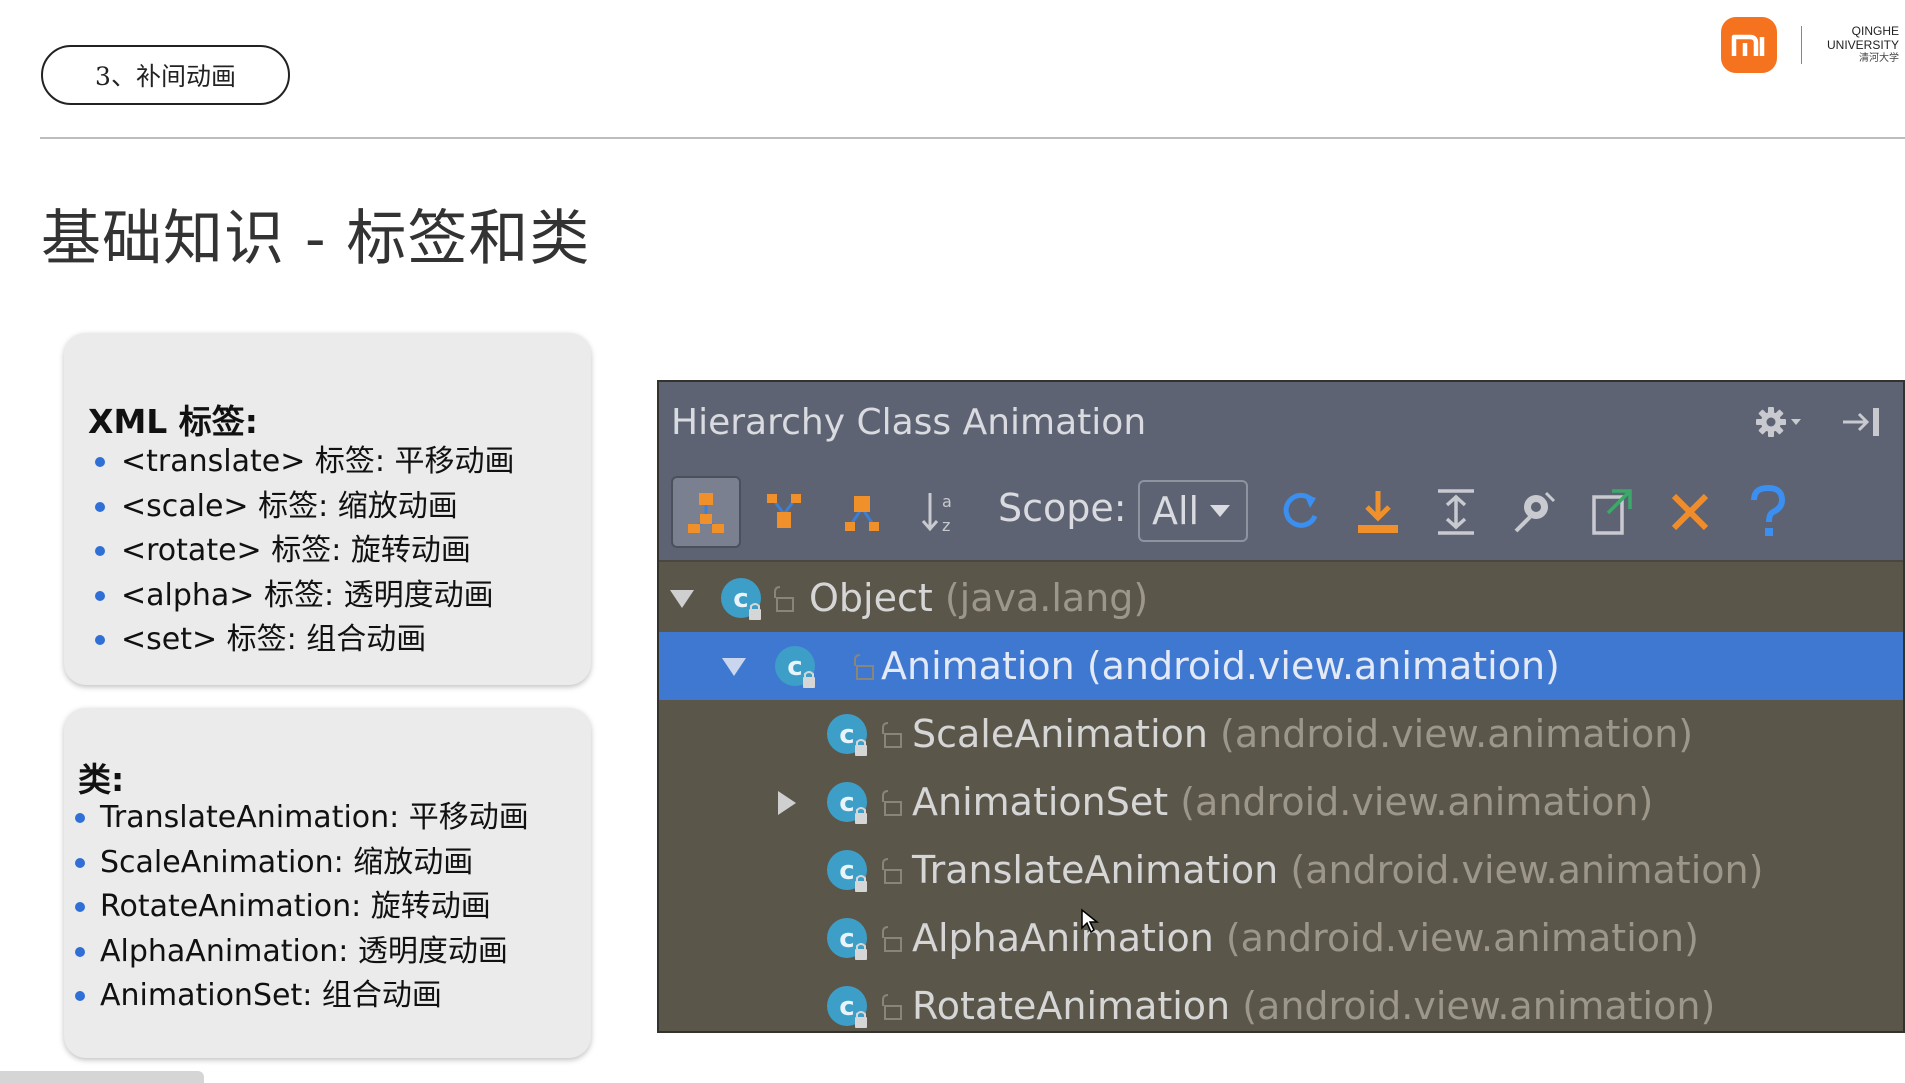 The height and width of the screenshot is (1083, 1905). I want to click on section-label: 3、补间动画, so click(165, 75).